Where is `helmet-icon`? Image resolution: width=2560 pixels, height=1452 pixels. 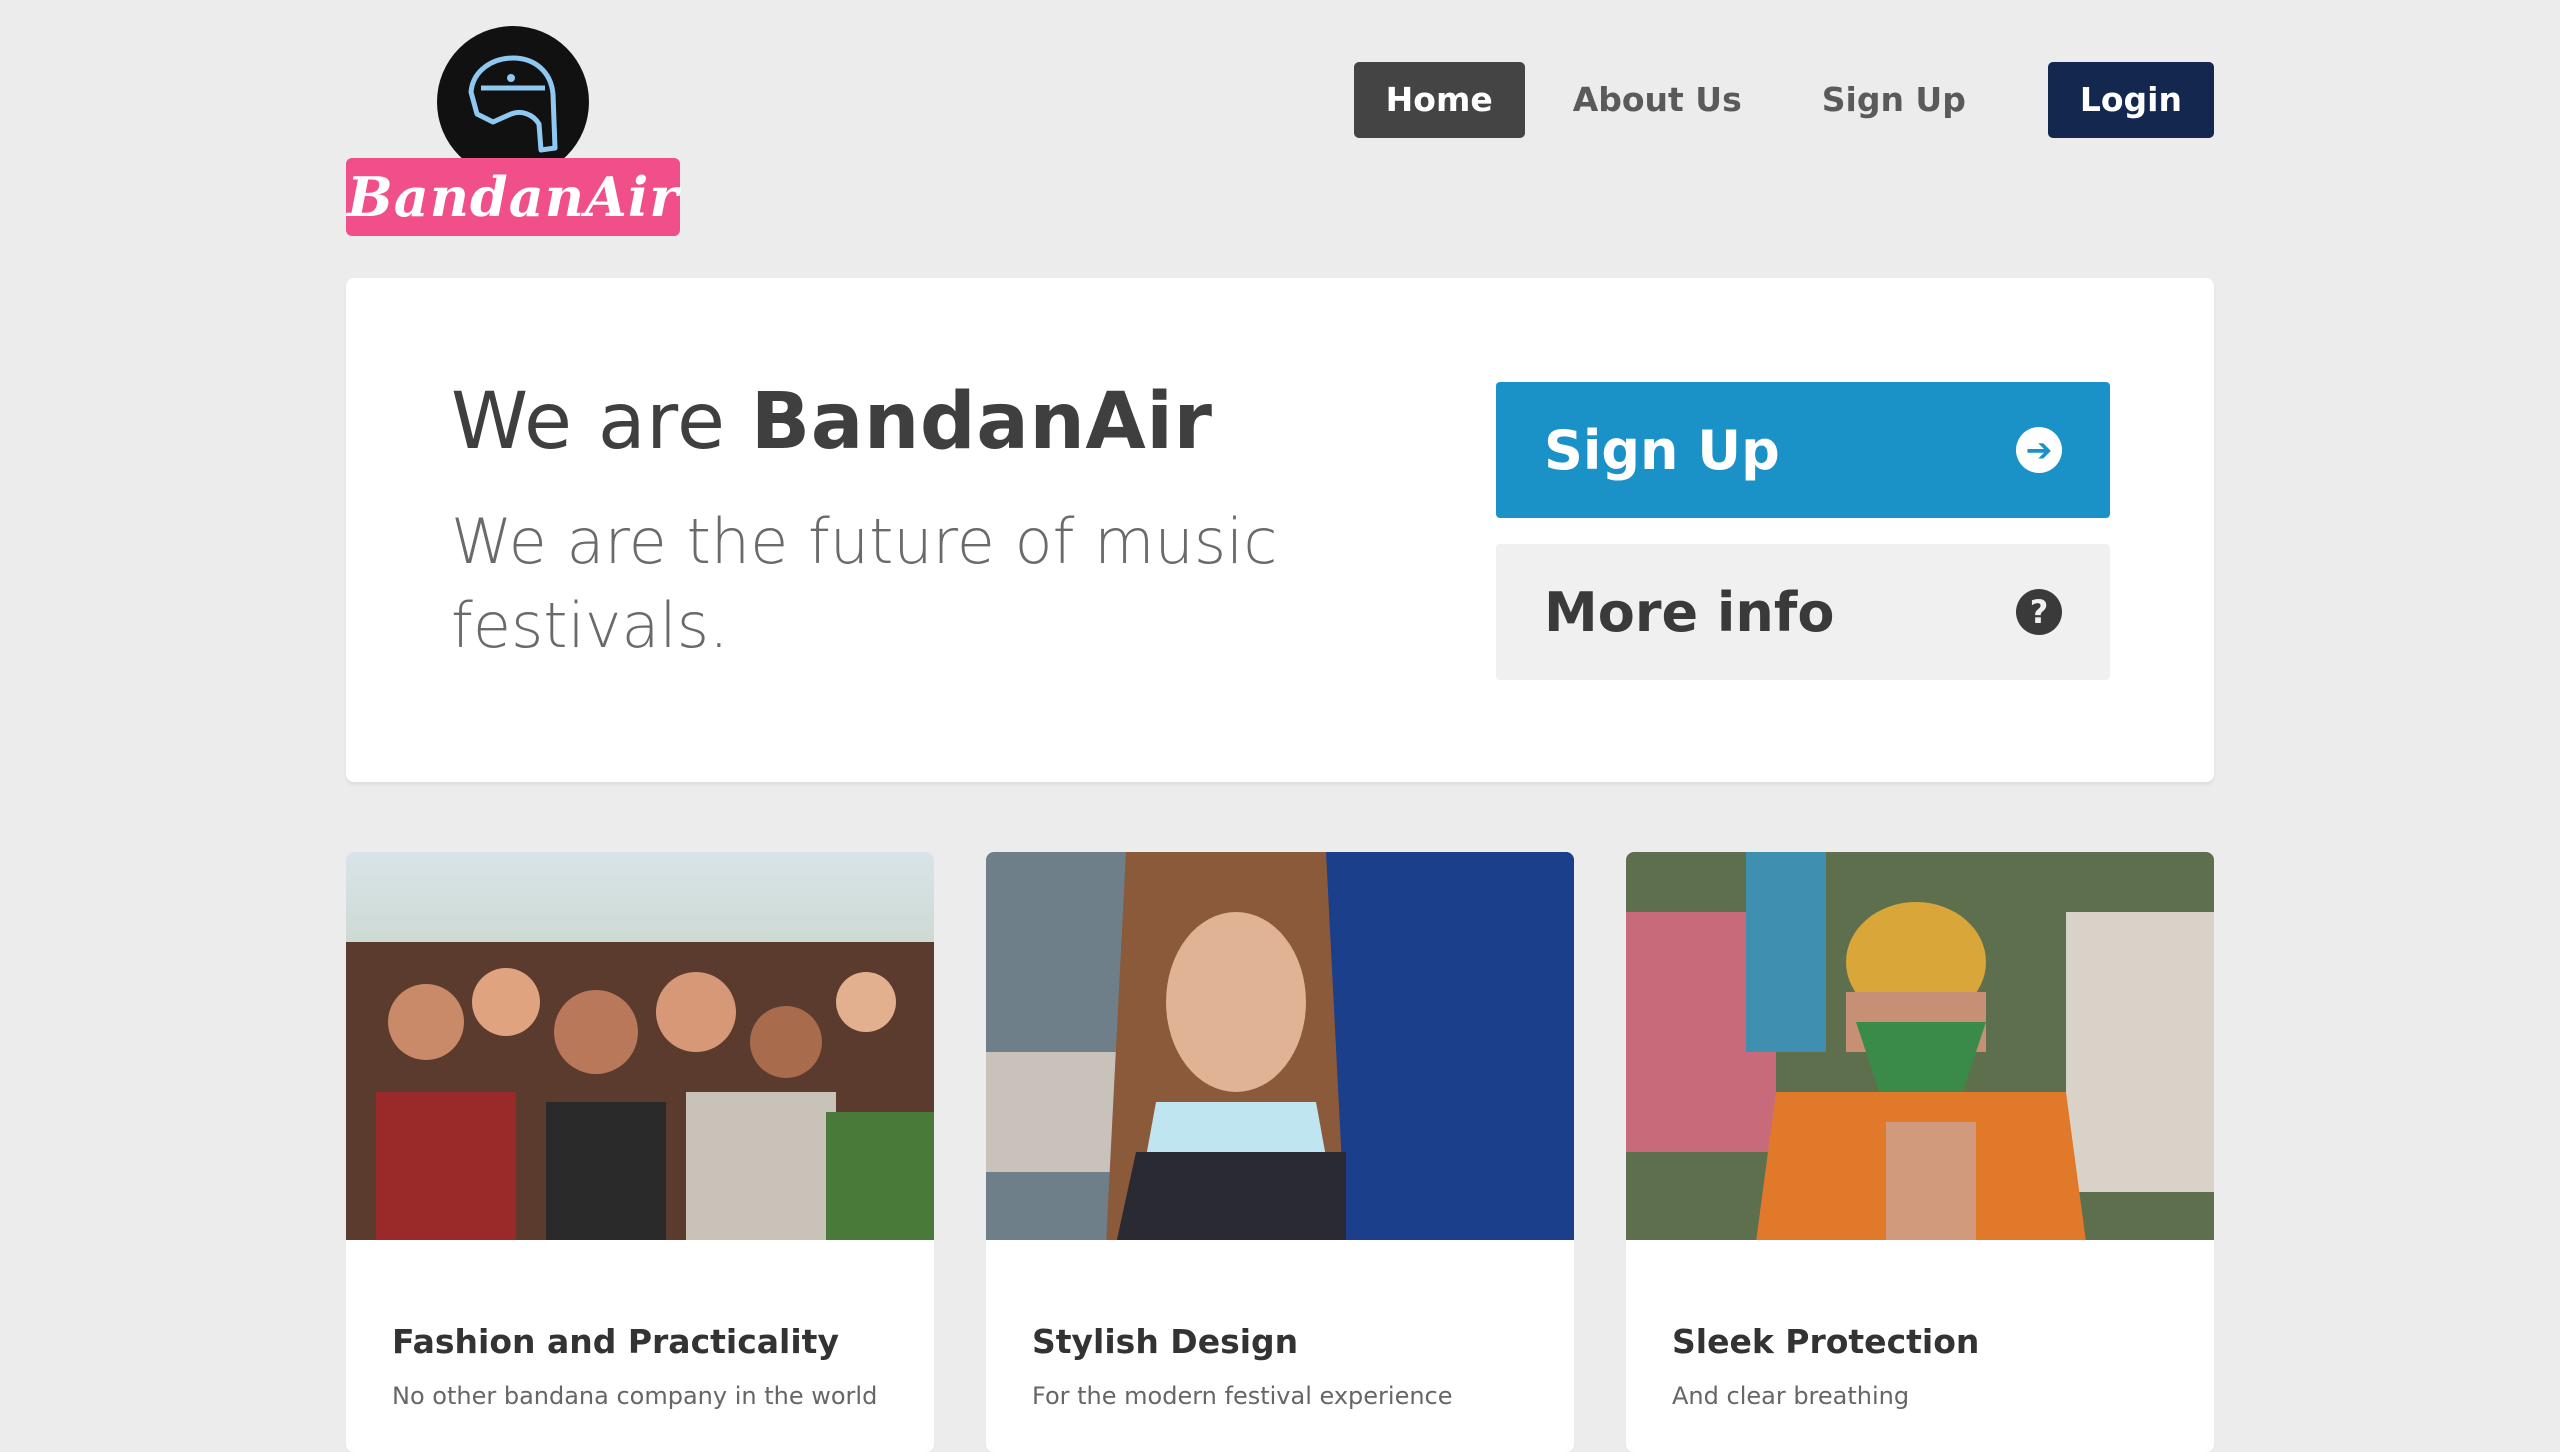 helmet-icon is located at coordinates (513, 102).